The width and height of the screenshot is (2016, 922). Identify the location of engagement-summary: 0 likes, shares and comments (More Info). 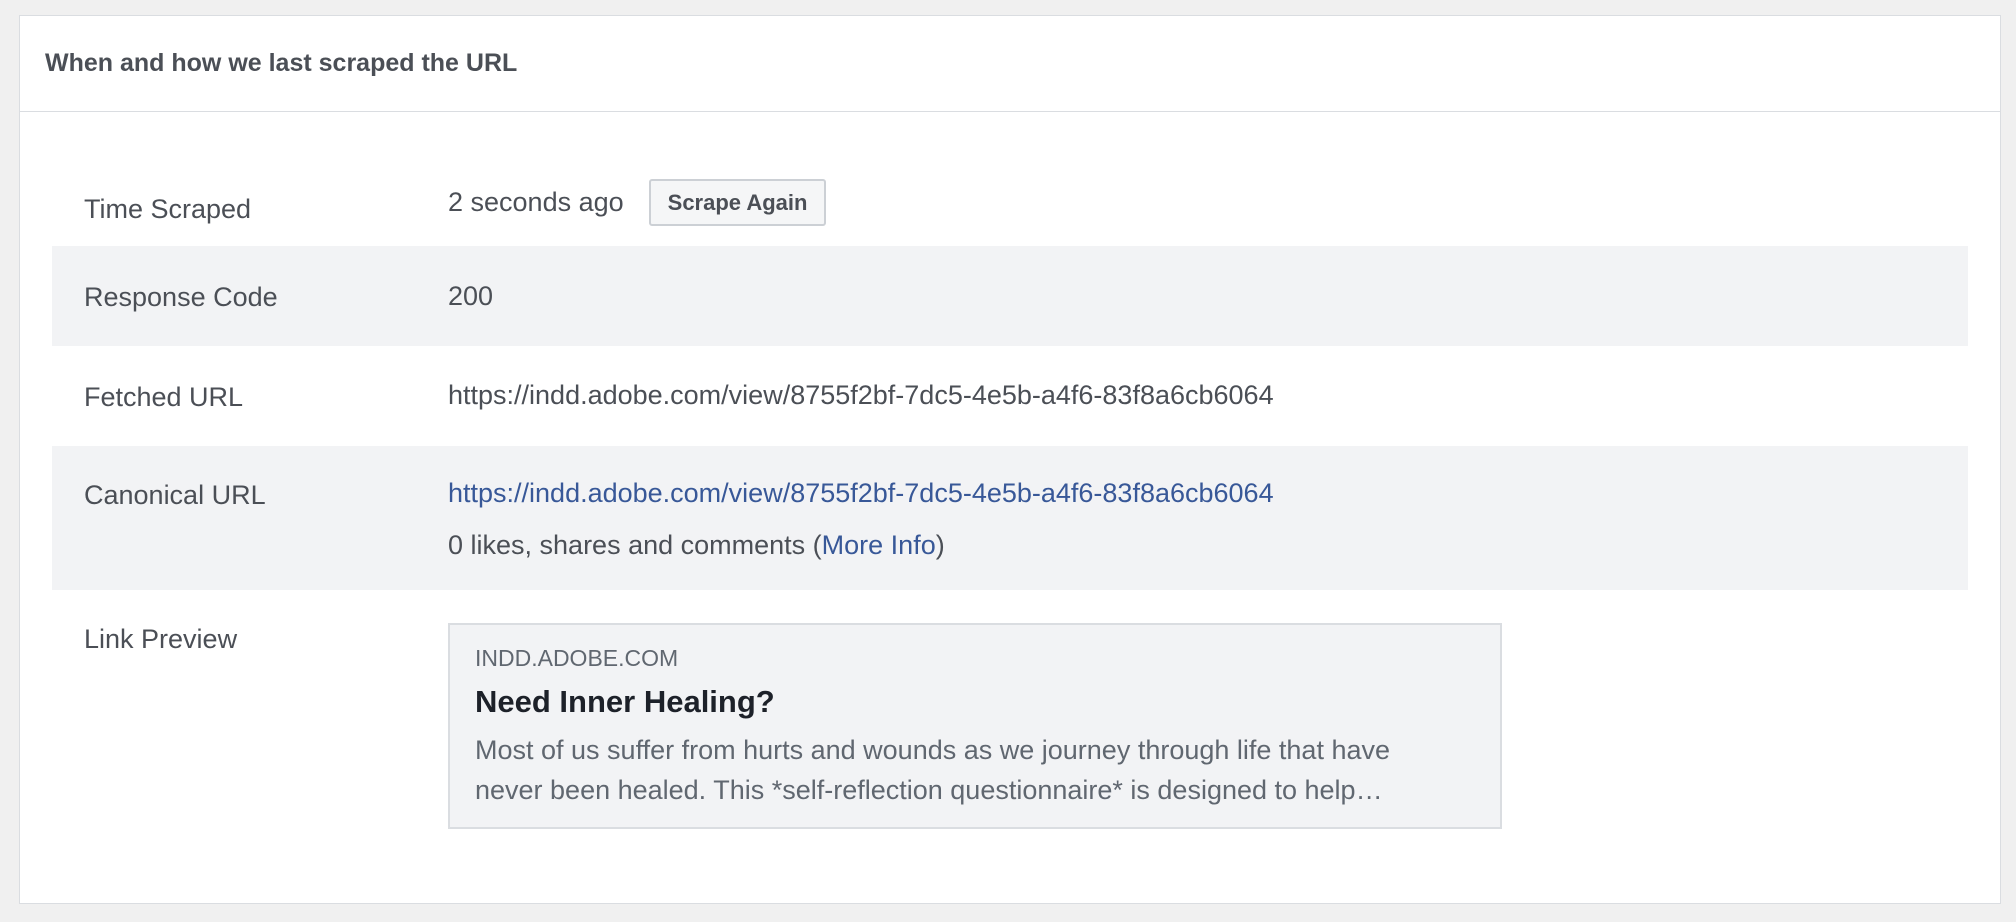
(861, 545).